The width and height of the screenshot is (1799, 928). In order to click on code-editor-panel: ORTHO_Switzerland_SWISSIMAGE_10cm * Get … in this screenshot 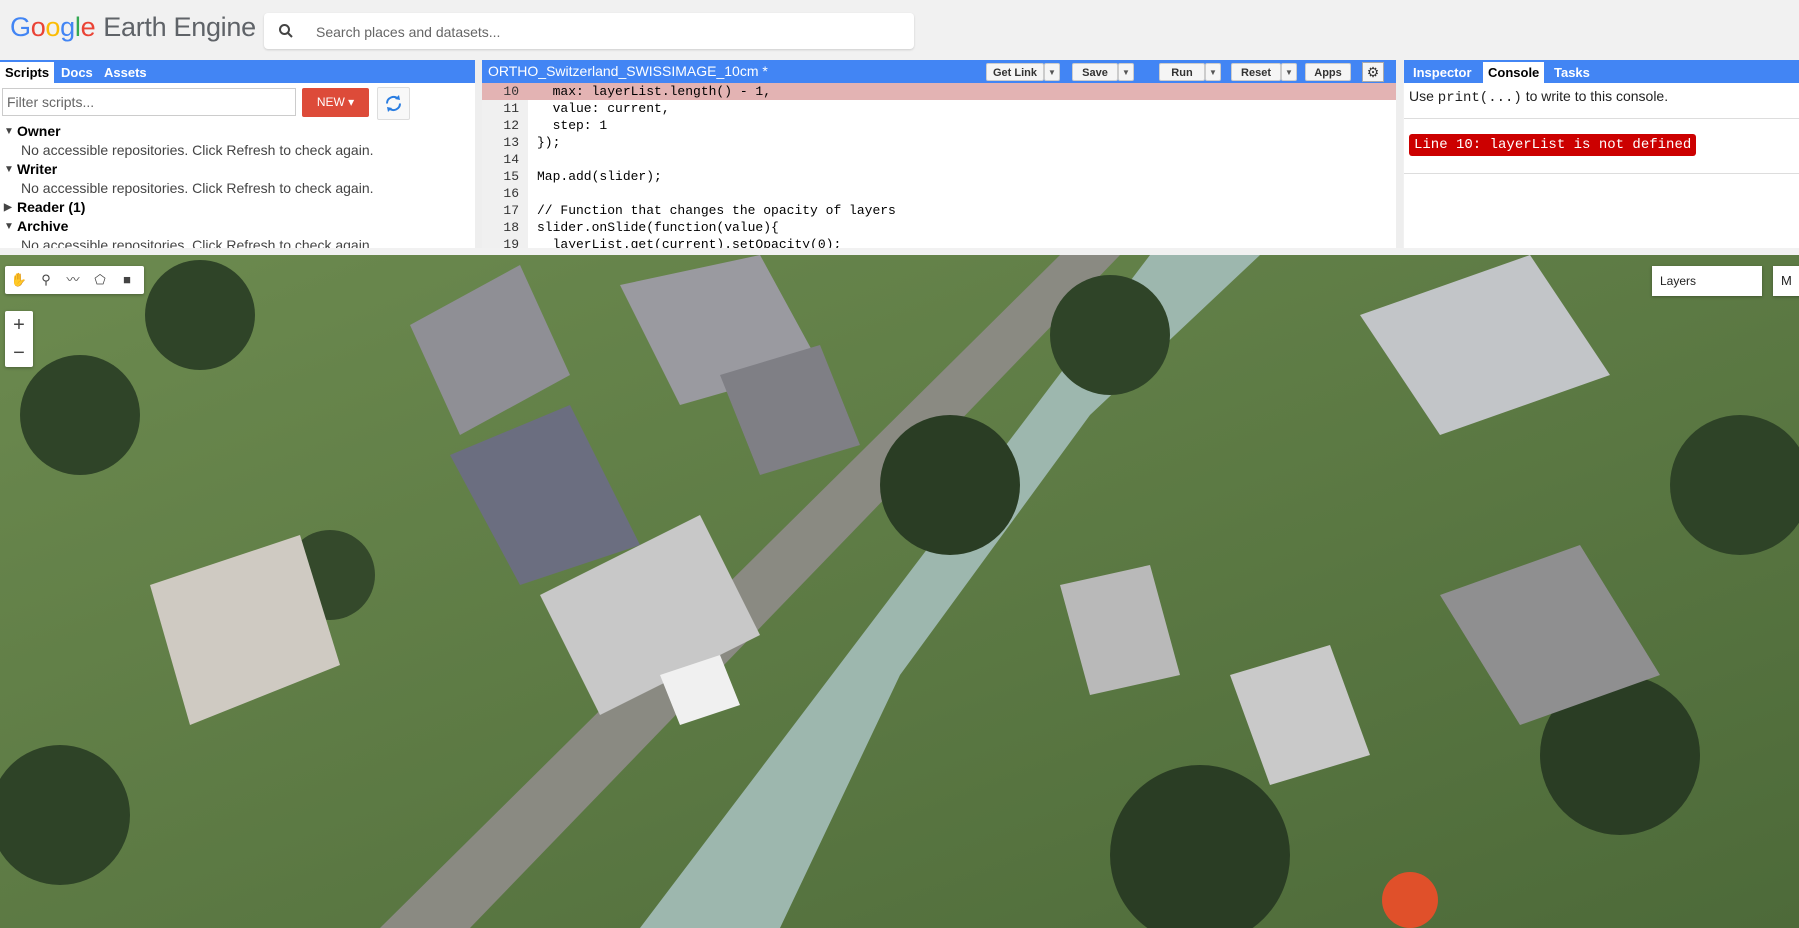, I will do `click(939, 154)`.